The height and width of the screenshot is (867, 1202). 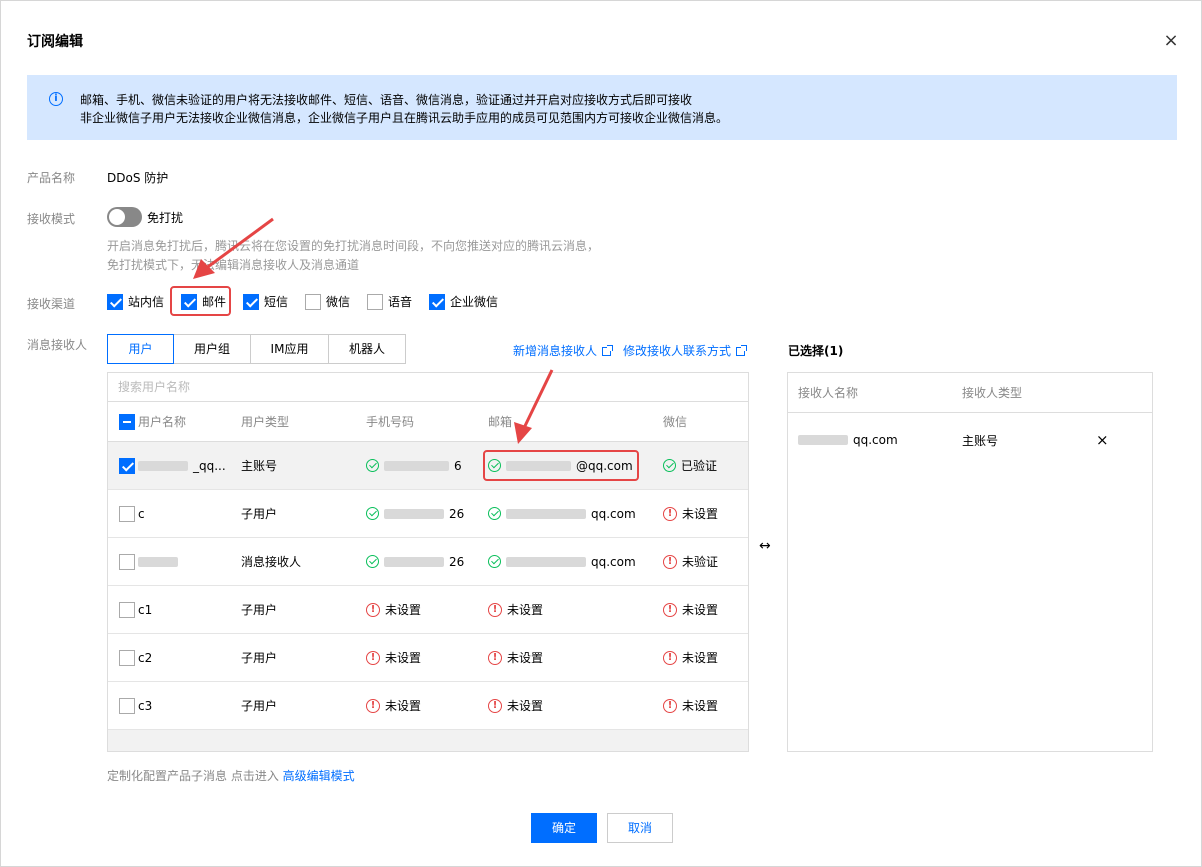 I want to click on header-wechat: 微信, so click(x=675, y=422).